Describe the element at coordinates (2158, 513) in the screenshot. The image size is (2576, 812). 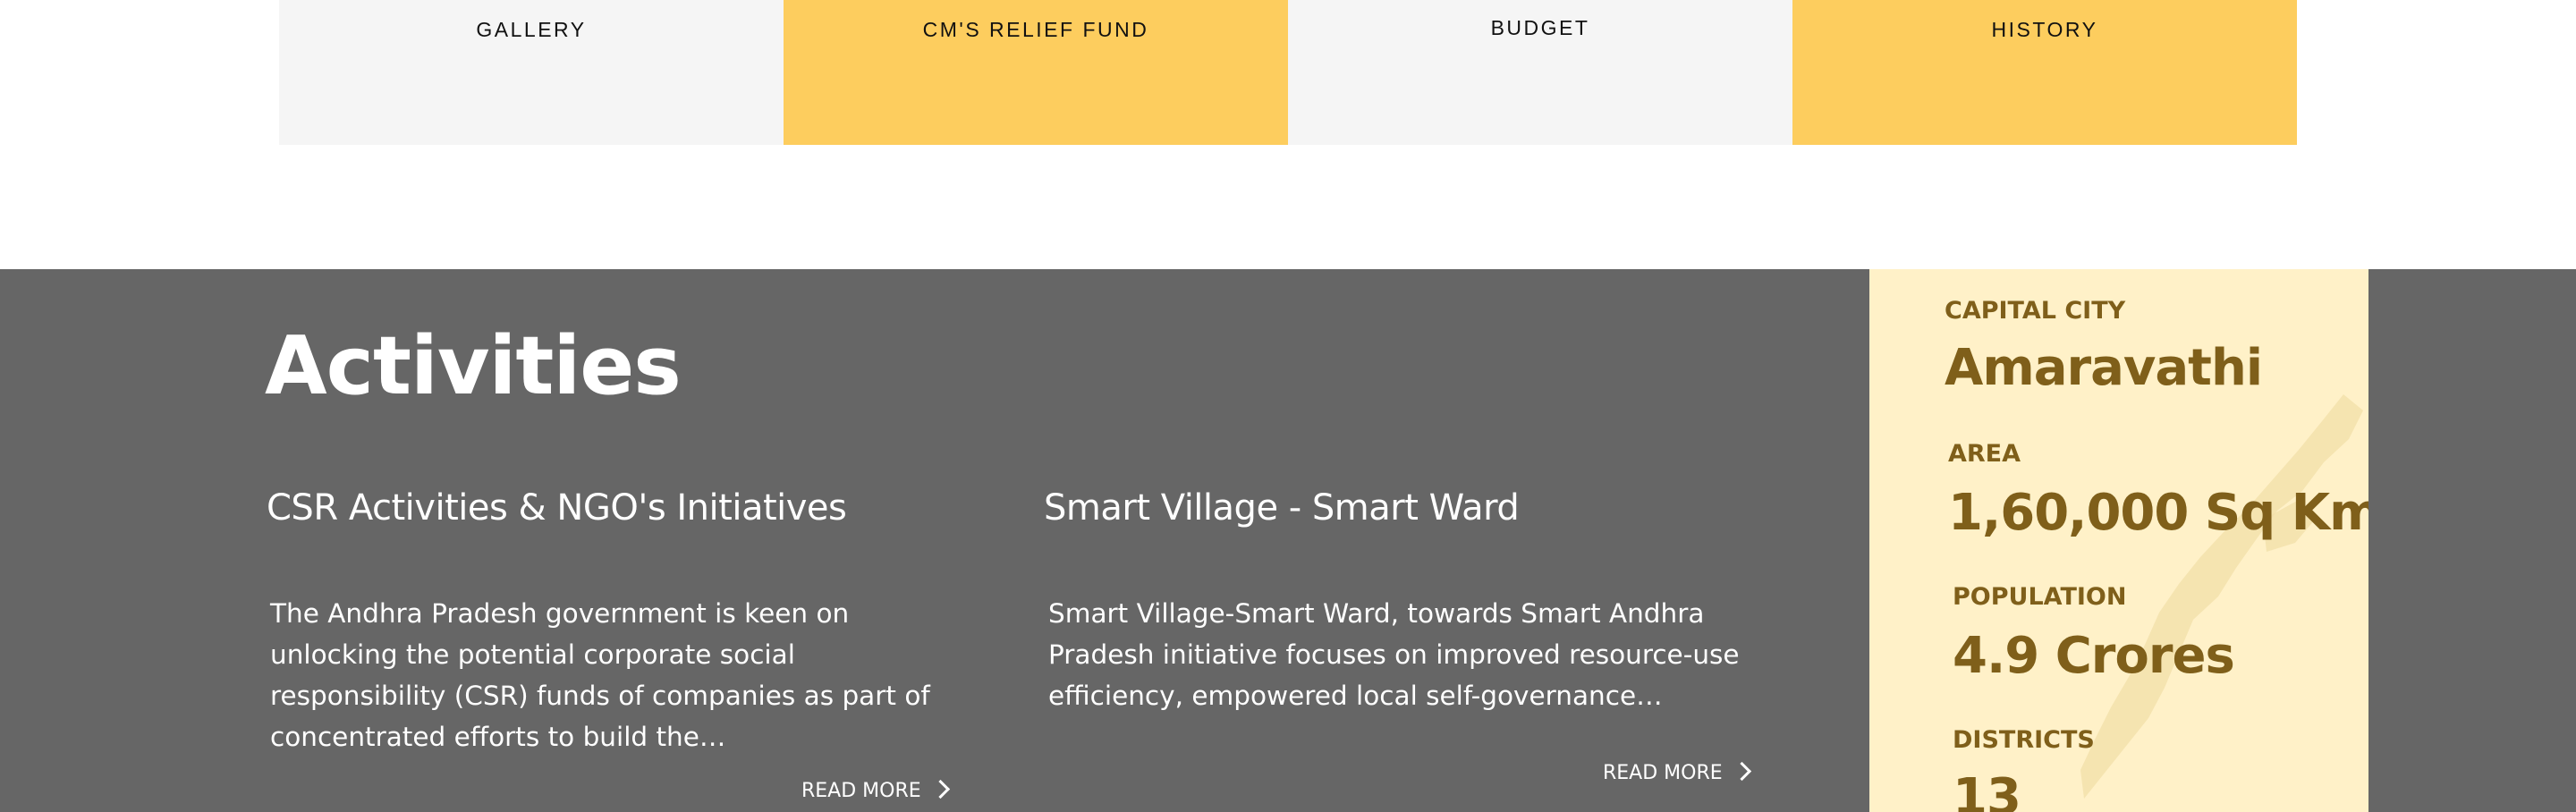
I see `area-value: 1,60,000 Sq Km.` at that location.